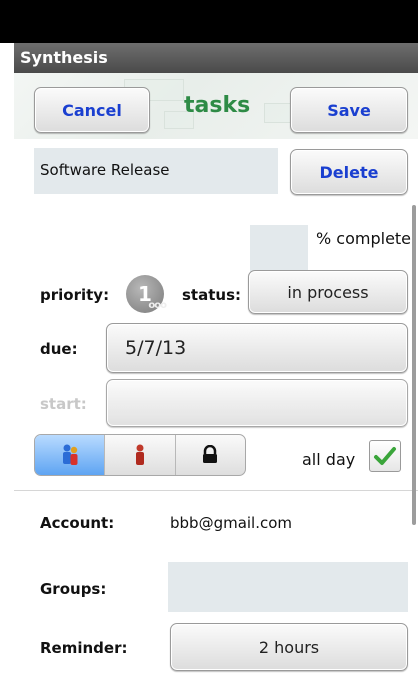 The image size is (418, 673). Describe the element at coordinates (84, 648) in the screenshot. I see `reminder-label: Reminder:` at that location.